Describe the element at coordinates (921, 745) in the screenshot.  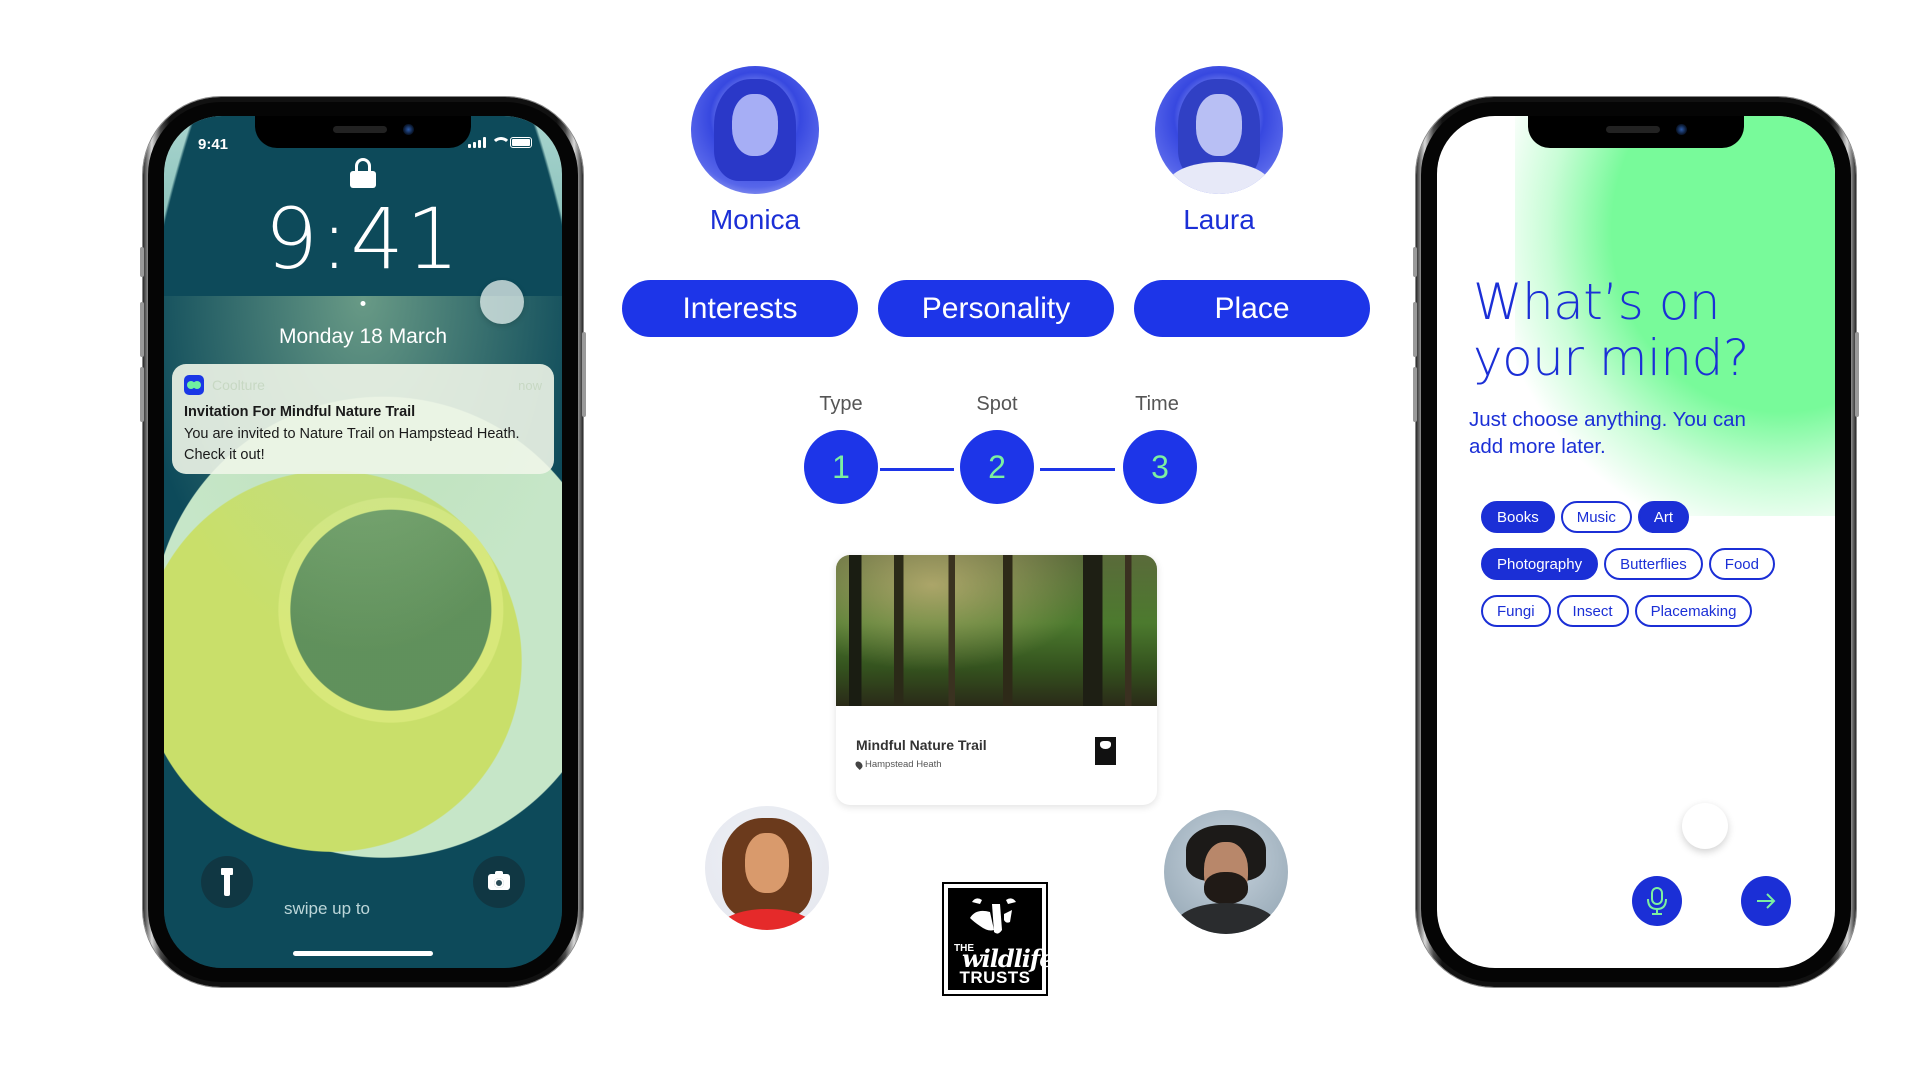
I see `event-title: Mindful Nature Trail` at that location.